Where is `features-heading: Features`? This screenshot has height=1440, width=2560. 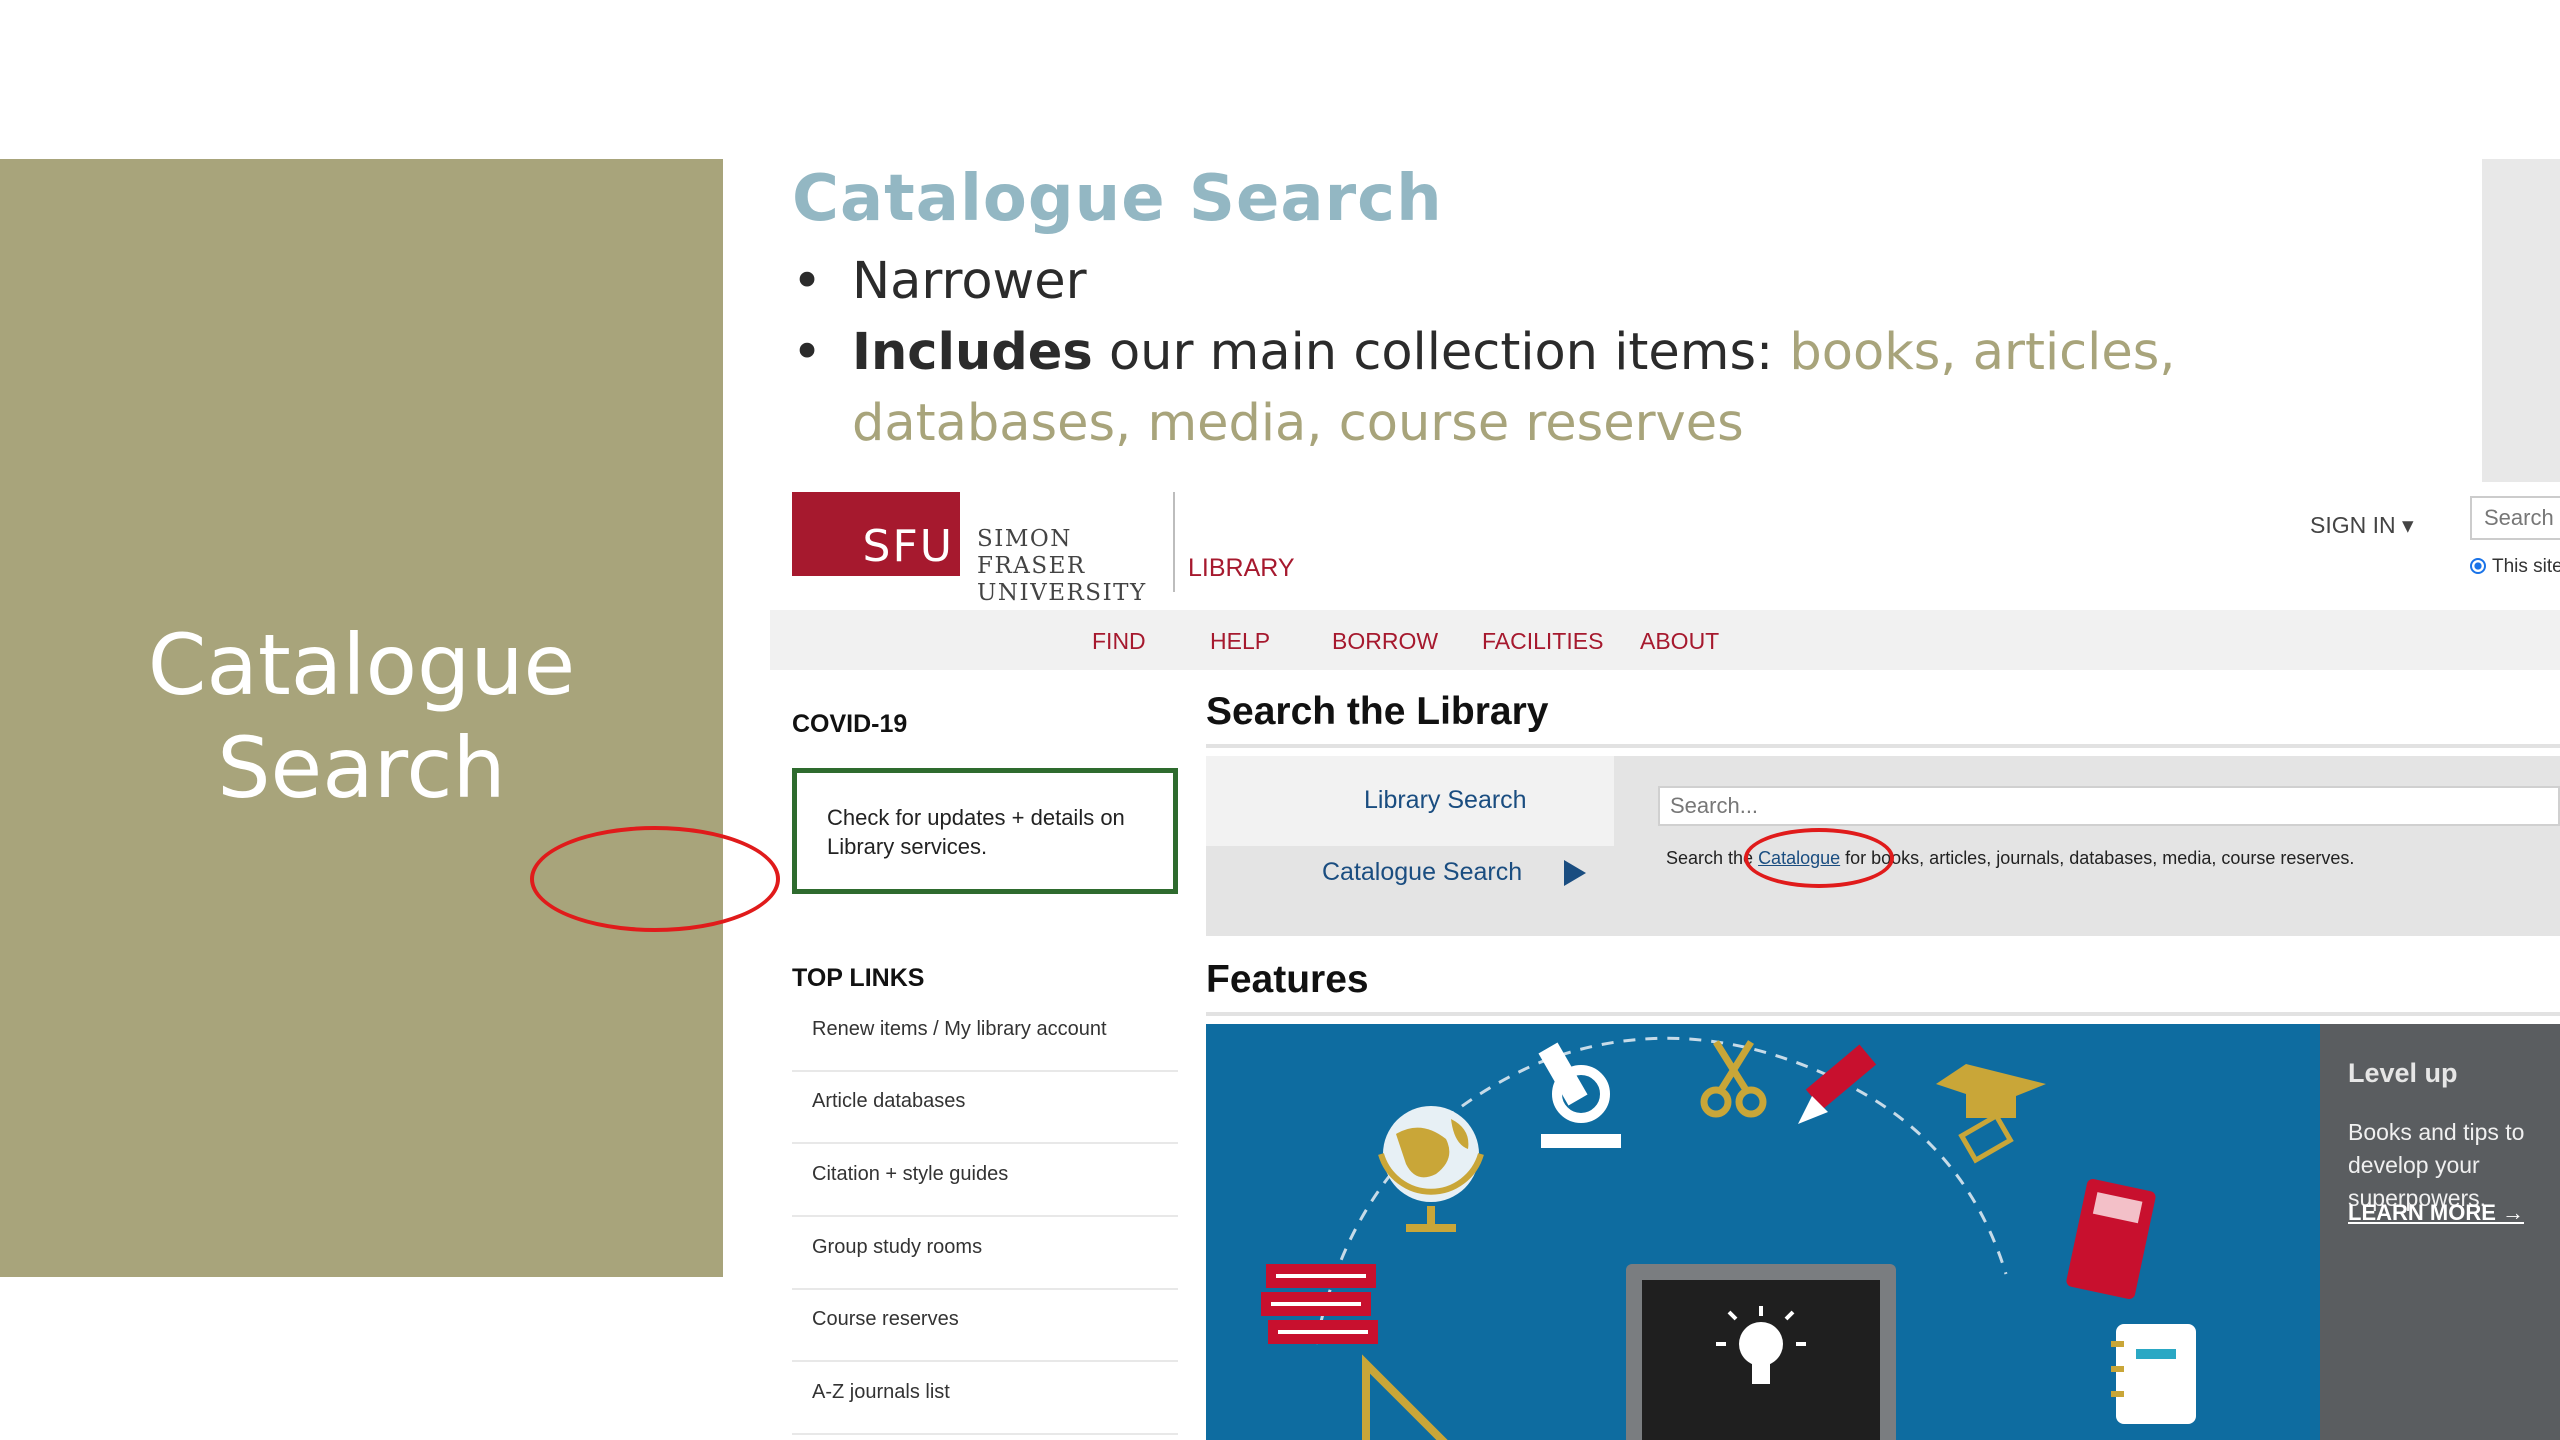 features-heading: Features is located at coordinates (1287, 979).